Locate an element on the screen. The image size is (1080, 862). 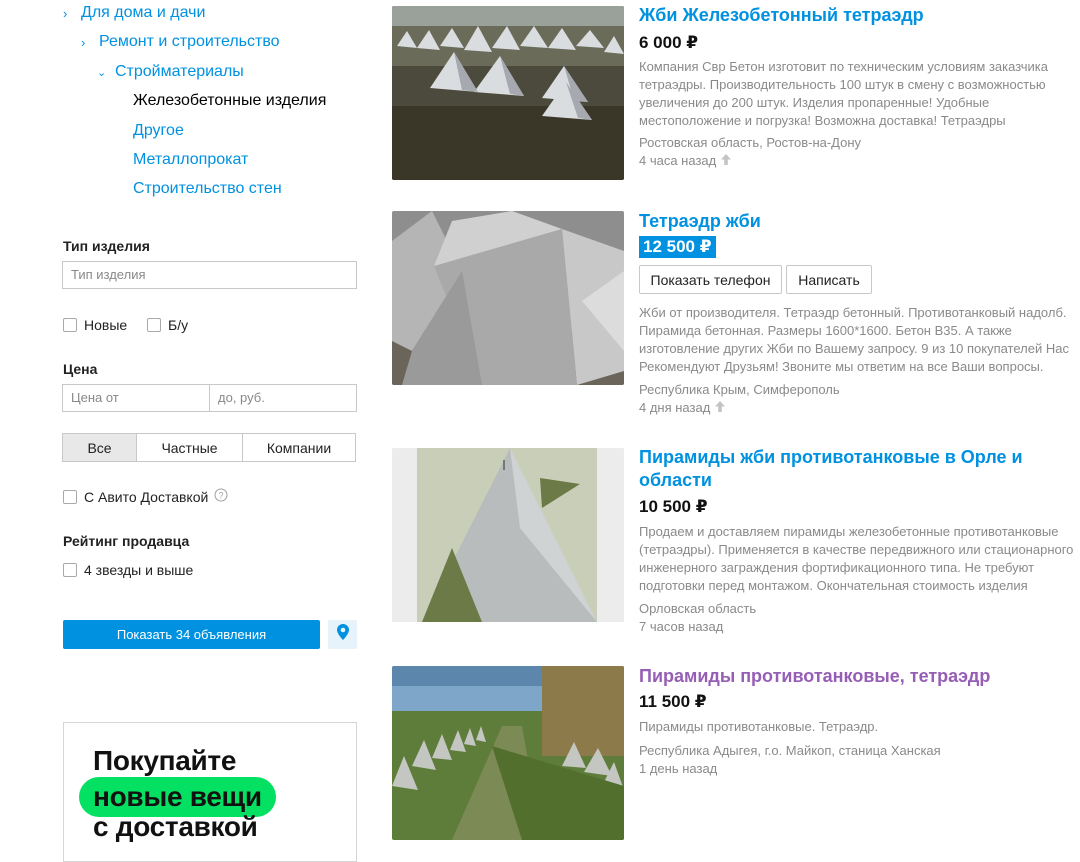
listing-1-photo is located at coordinates (508, 93).